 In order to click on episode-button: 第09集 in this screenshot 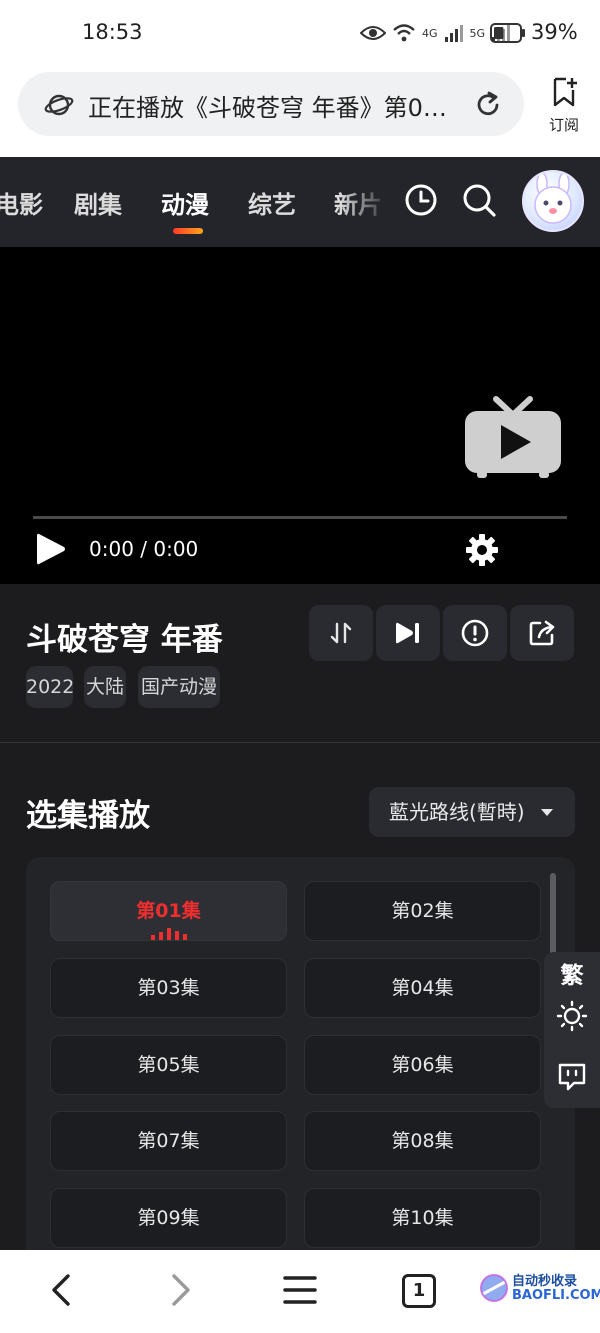, I will do `click(168, 1218)`.